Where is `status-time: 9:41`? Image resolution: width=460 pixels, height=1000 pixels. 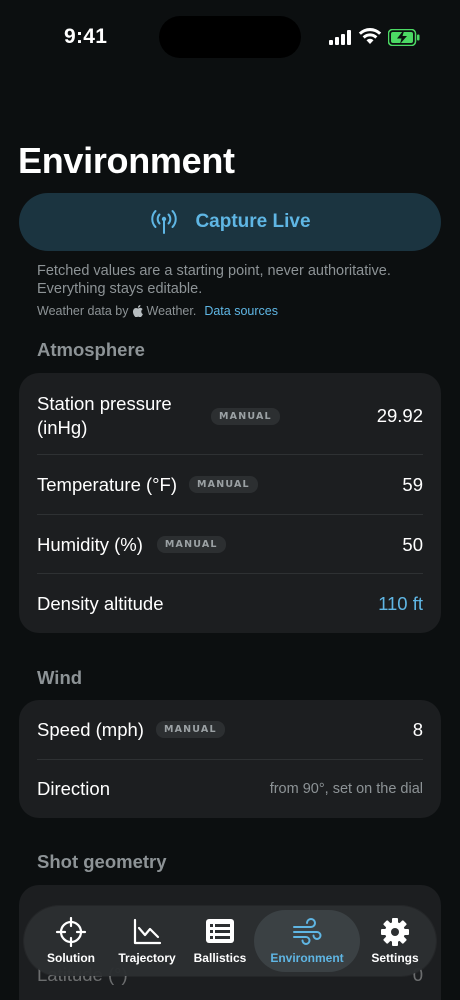 status-time: 9:41 is located at coordinates (86, 36).